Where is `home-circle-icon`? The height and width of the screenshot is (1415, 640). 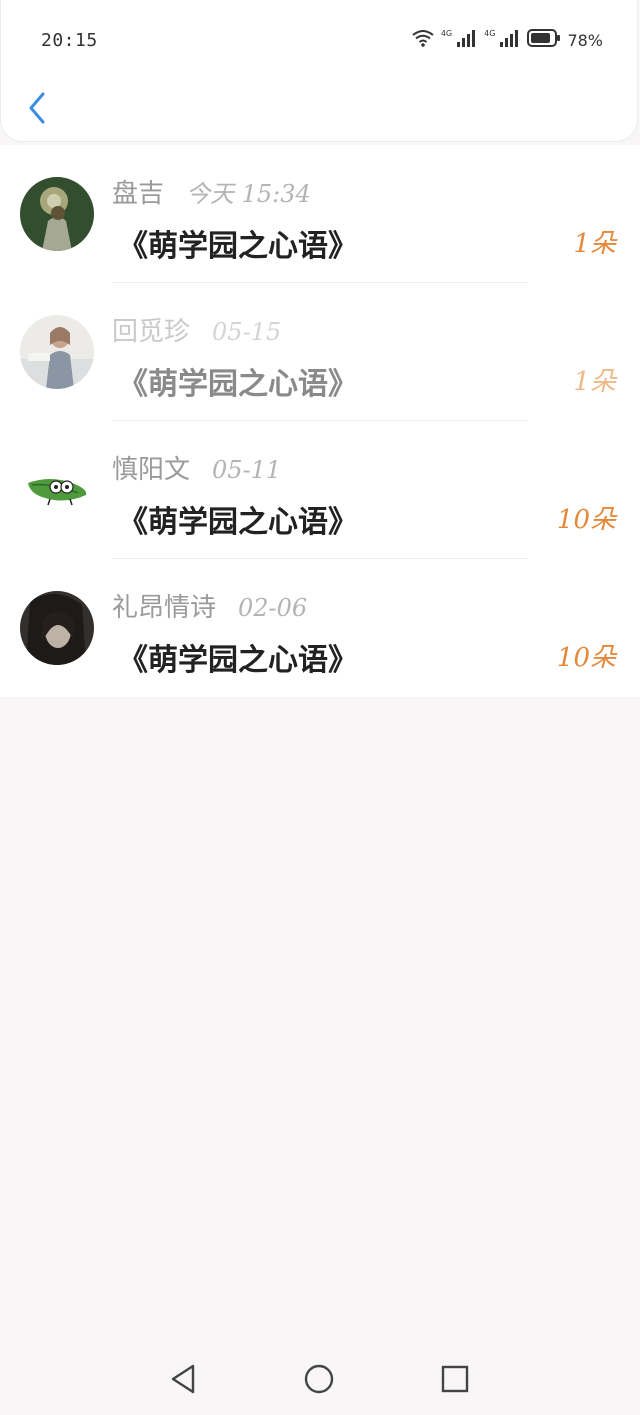
home-circle-icon is located at coordinates (319, 1381).